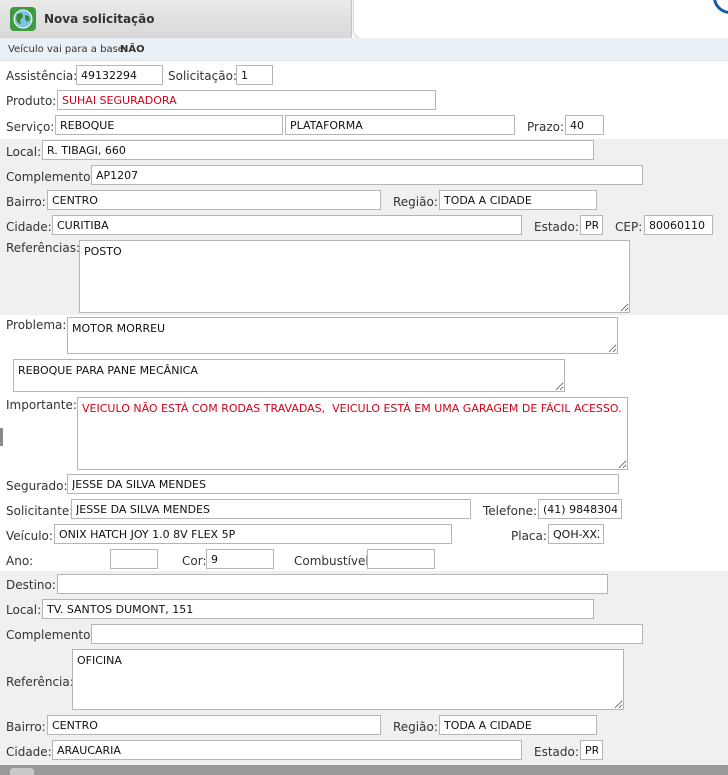 This screenshot has height=775, width=728. What do you see at coordinates (176, 19) in the screenshot?
I see `window-titlebar: Nova solicitação` at bounding box center [176, 19].